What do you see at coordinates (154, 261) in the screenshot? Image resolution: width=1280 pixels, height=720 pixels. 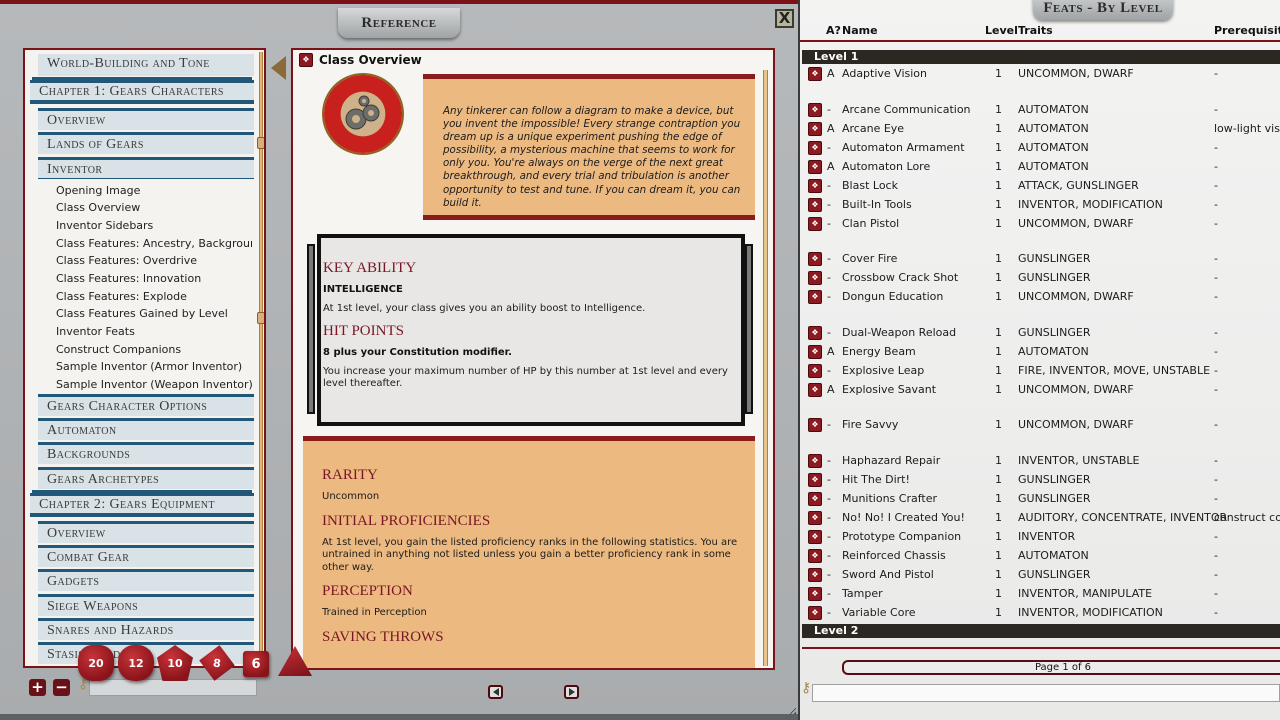 I see `toc-link: Class Features: Overdrive` at bounding box center [154, 261].